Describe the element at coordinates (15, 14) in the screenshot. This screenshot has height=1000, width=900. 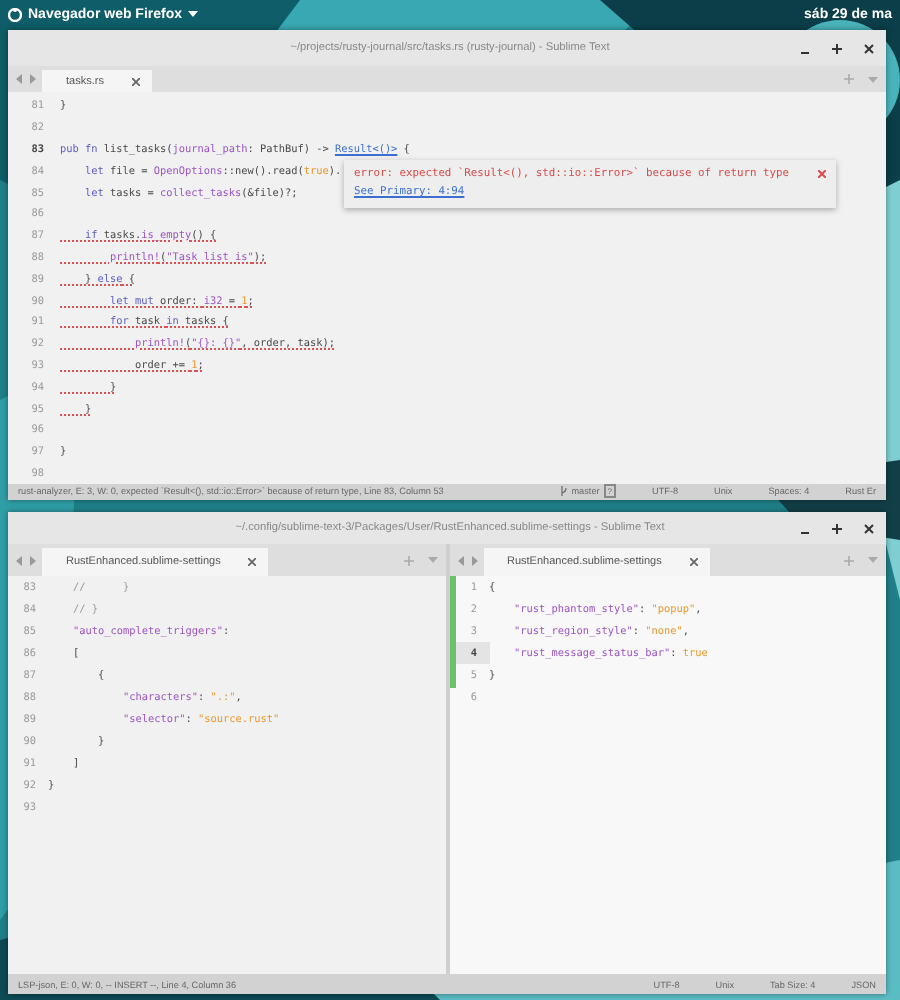
I see `app-icon` at that location.